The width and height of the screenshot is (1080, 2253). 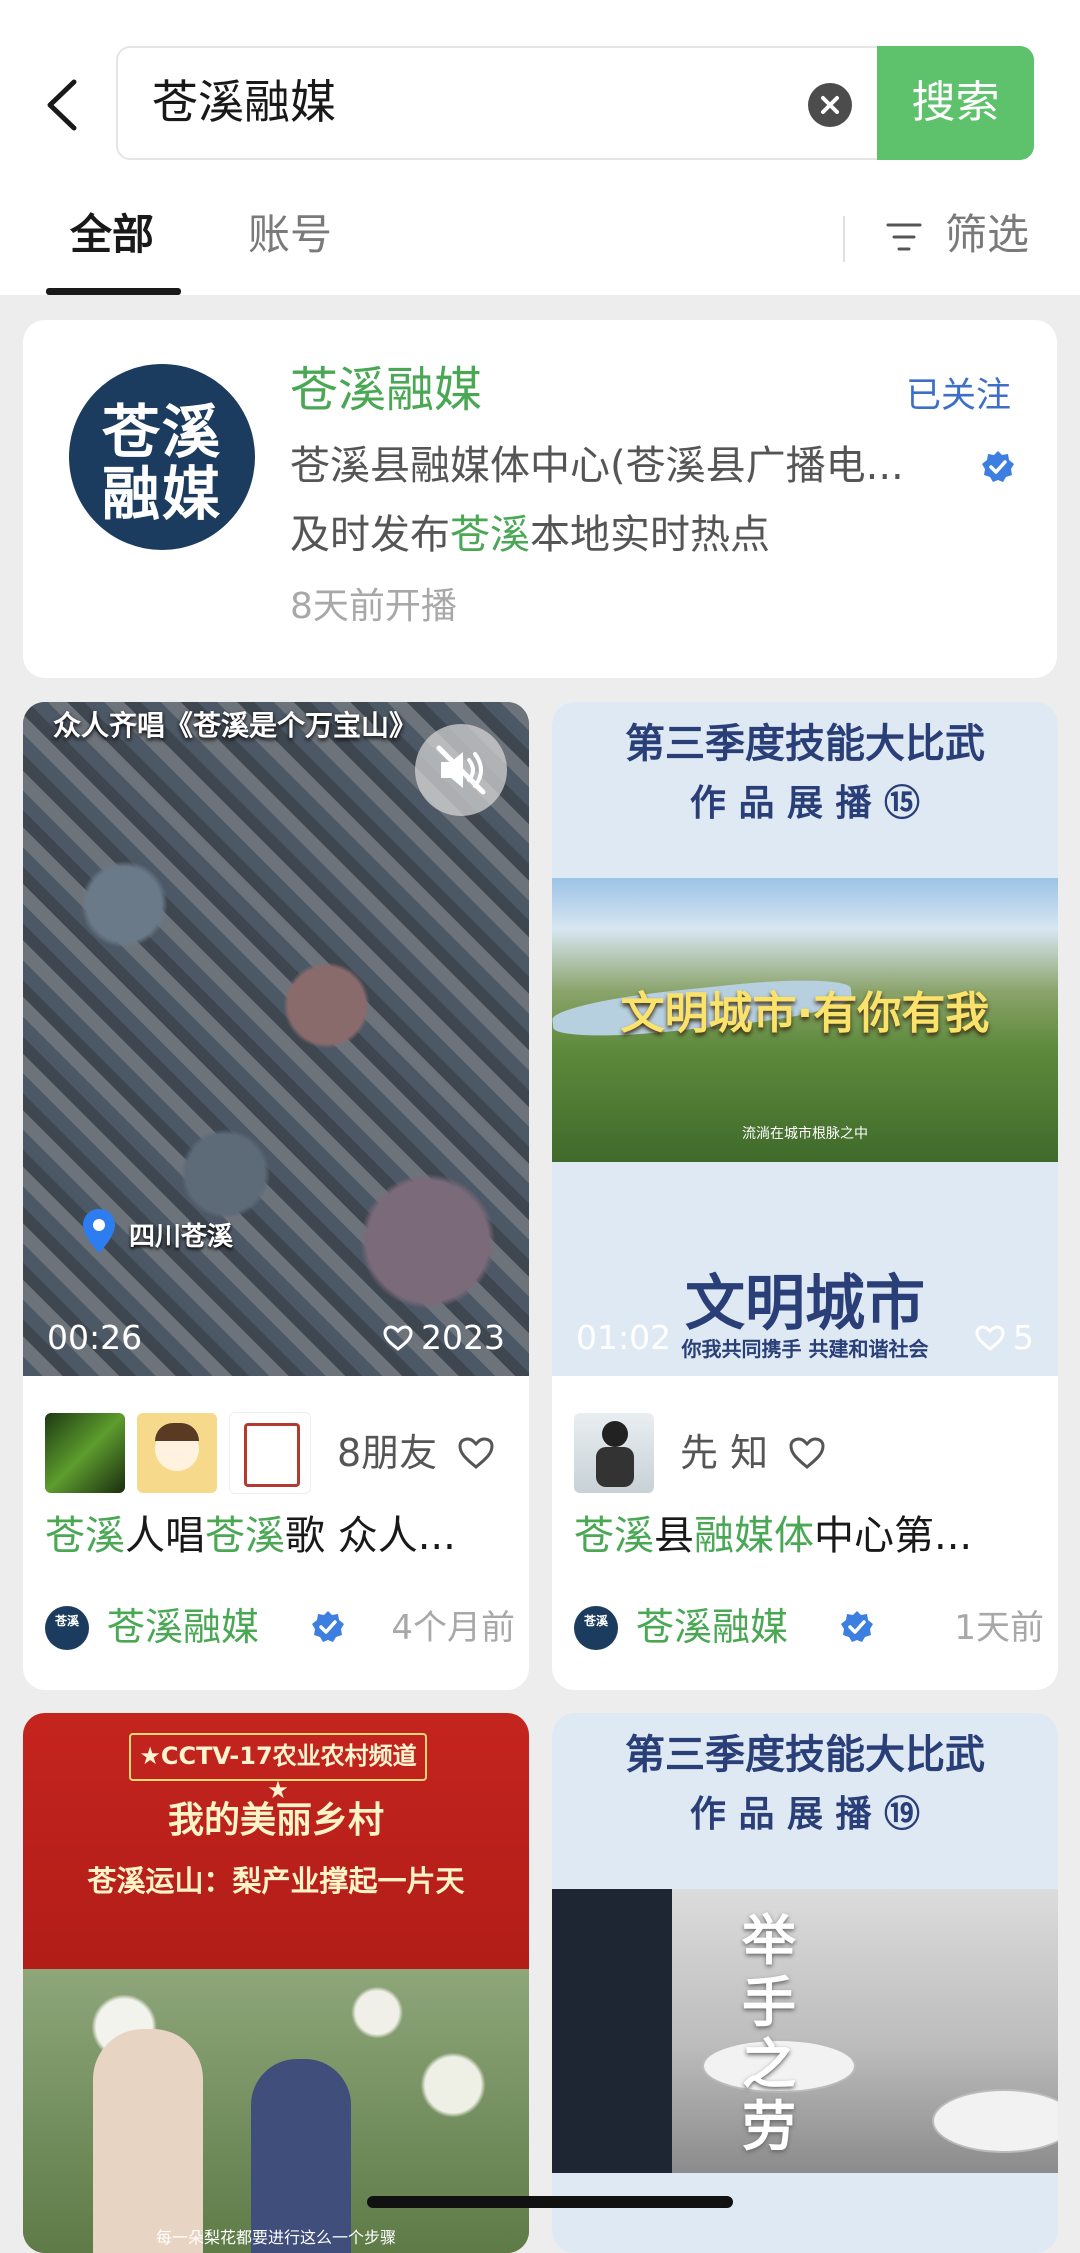 I want to click on live-info: 8天前开播, so click(x=373, y=606).